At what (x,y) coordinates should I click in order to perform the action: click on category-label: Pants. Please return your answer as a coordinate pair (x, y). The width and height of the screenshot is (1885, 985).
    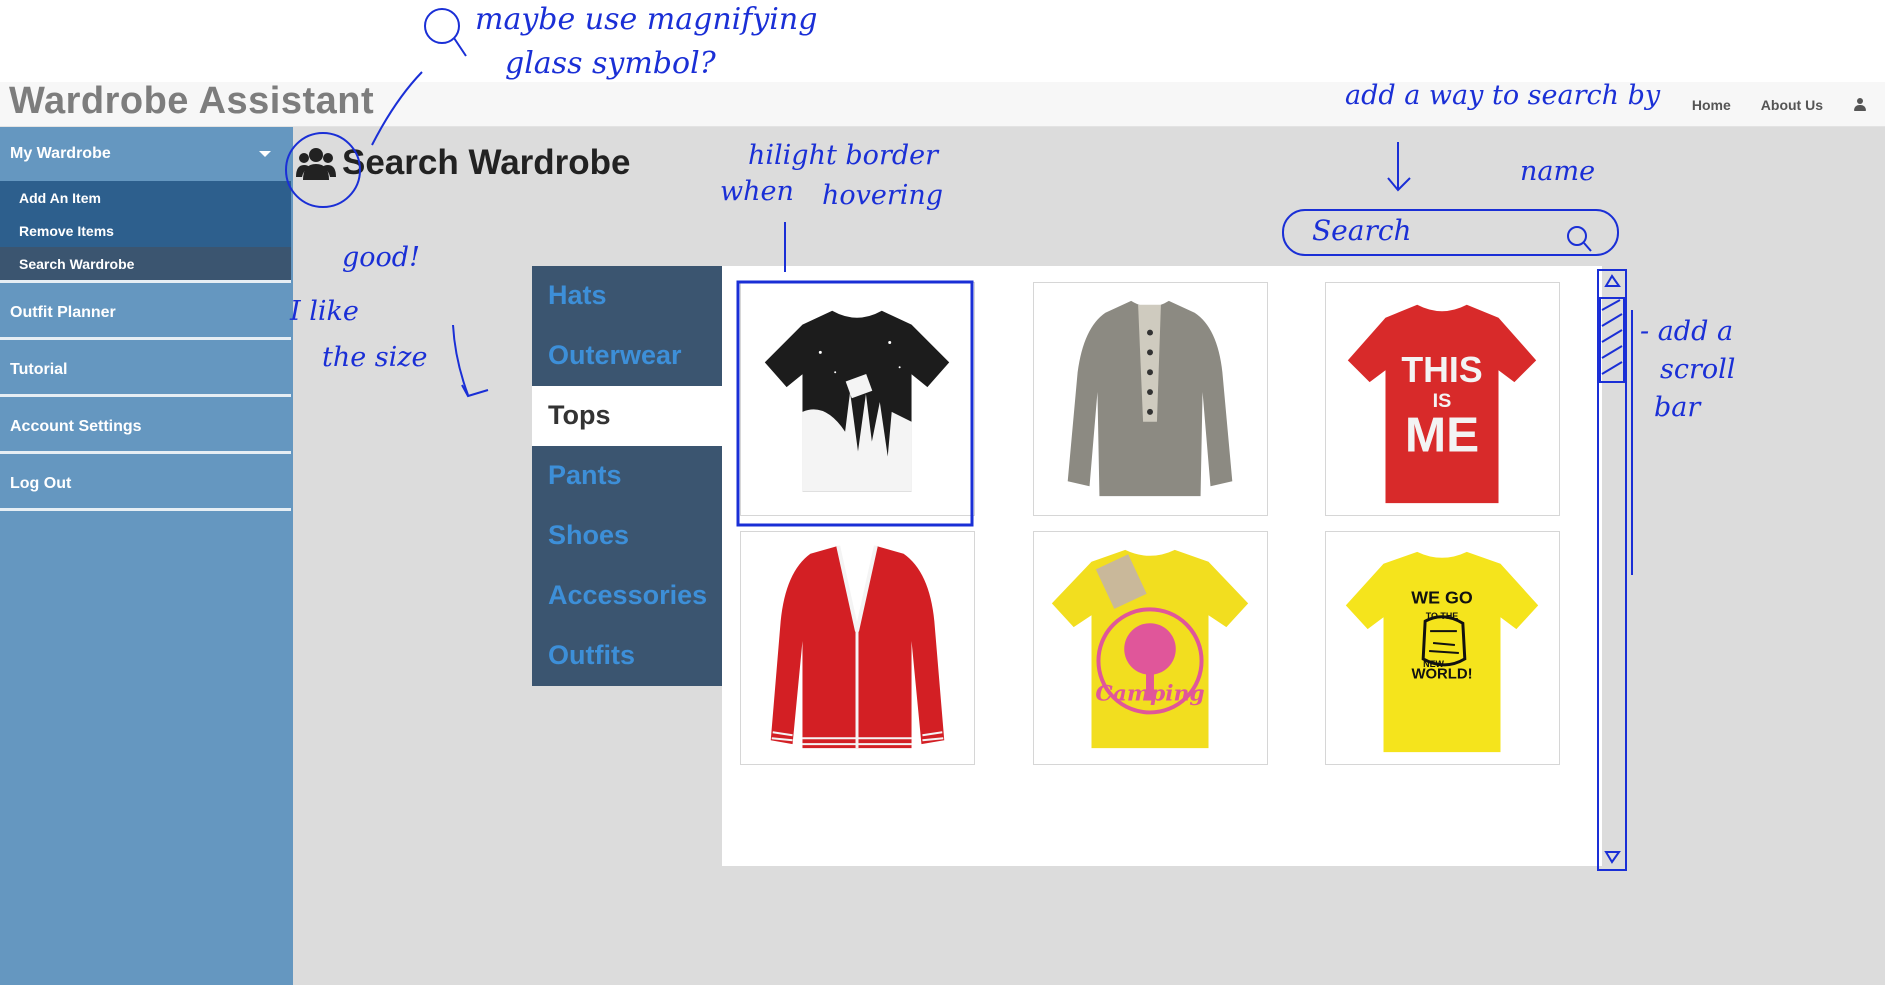
    Looking at the image, I should click on (585, 475).